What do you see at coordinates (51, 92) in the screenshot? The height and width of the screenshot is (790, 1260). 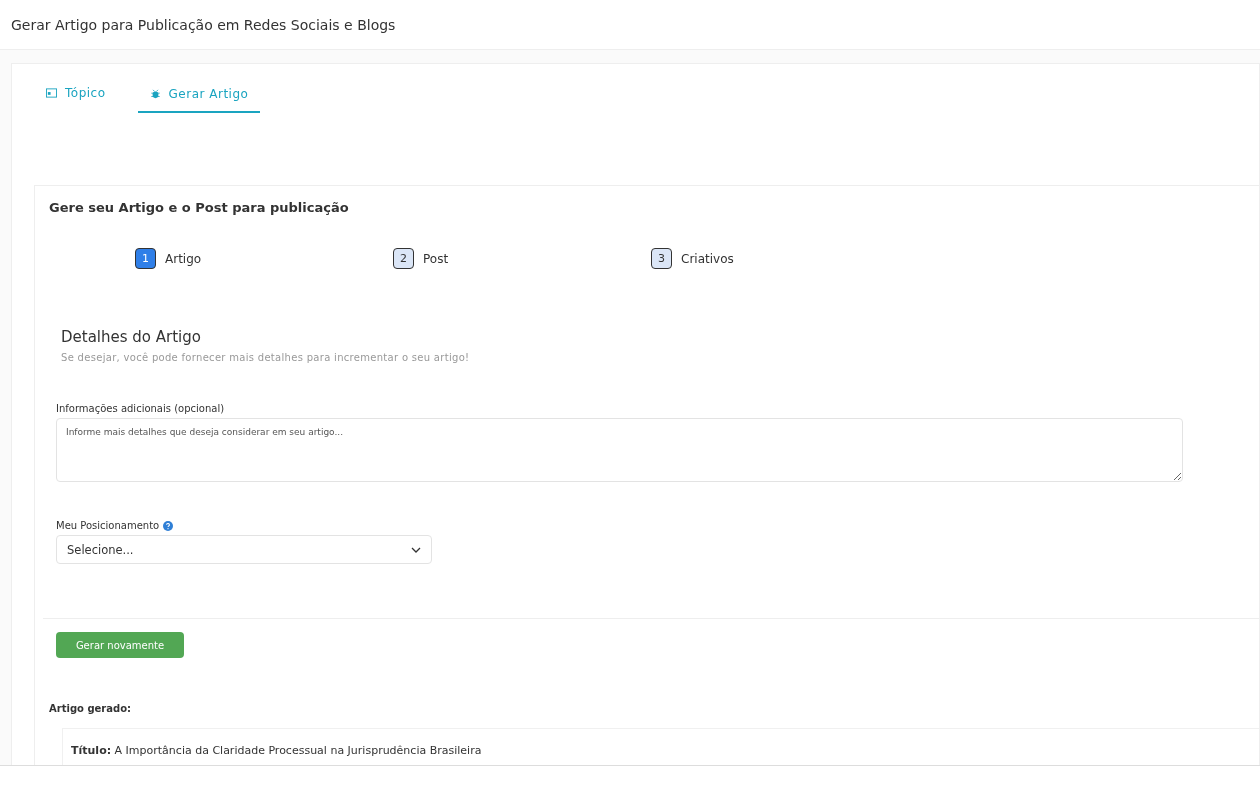 I see `card-icon` at bounding box center [51, 92].